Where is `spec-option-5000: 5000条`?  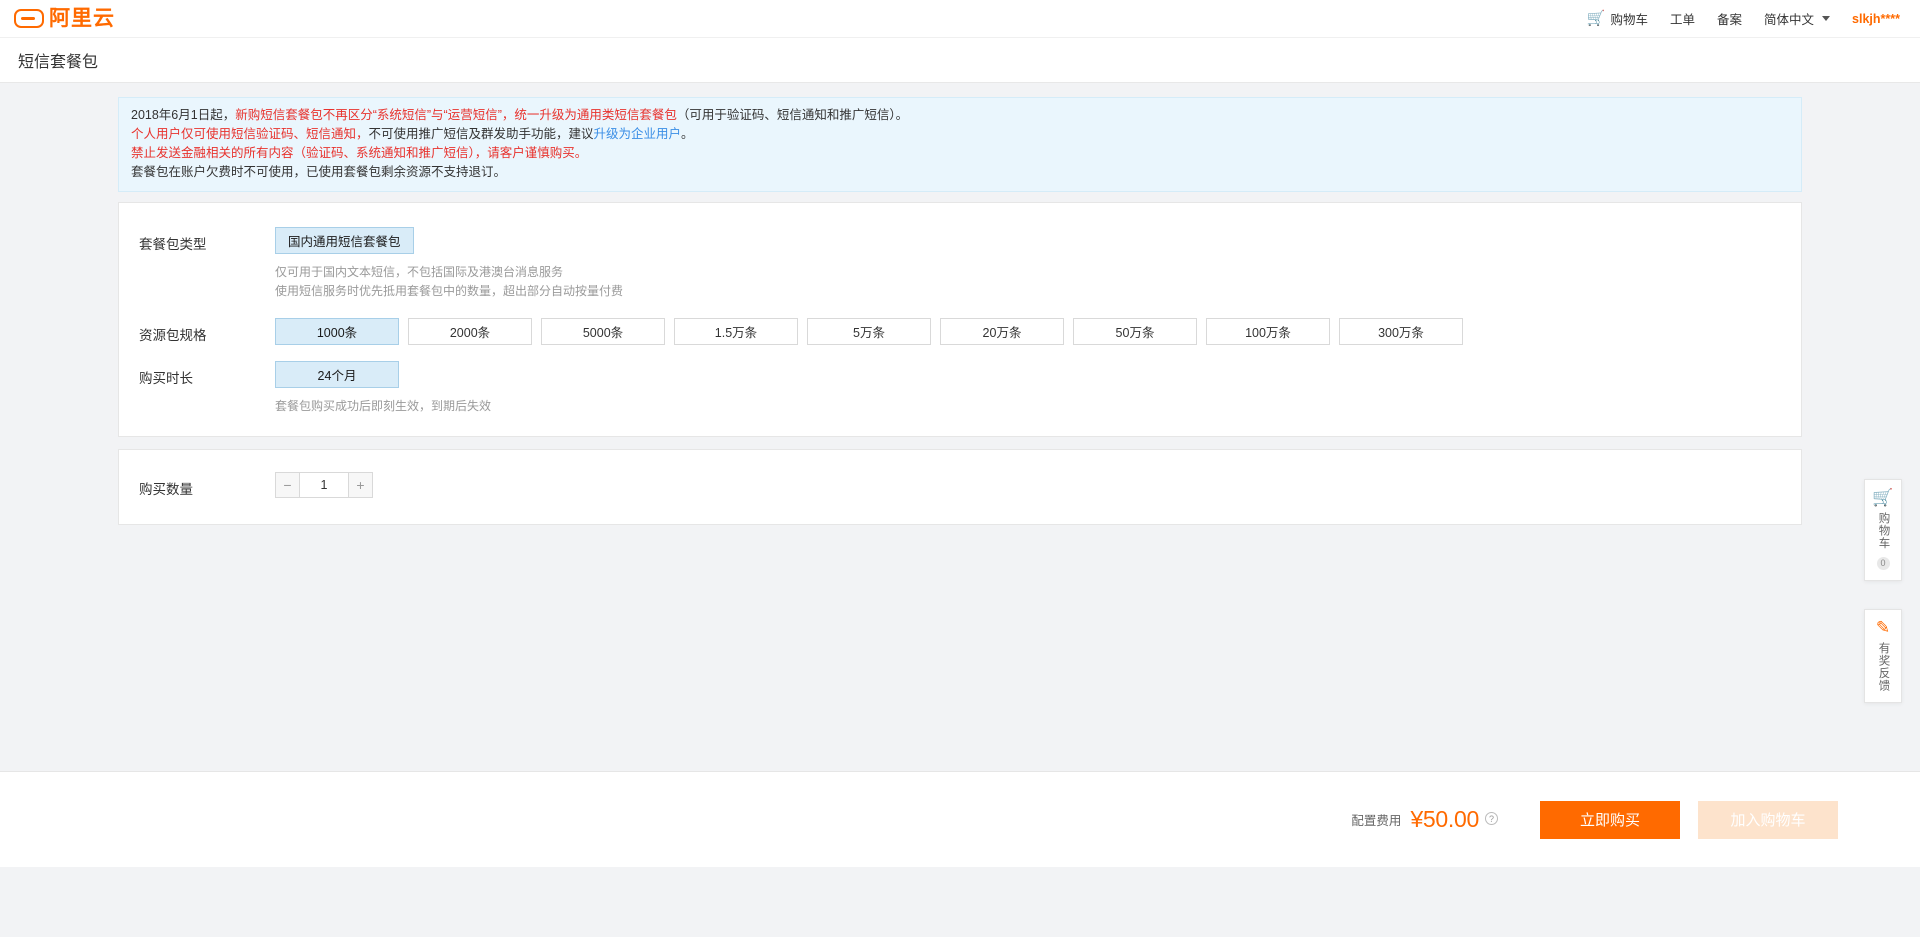
spec-option-5000: 5000条 is located at coordinates (603, 331).